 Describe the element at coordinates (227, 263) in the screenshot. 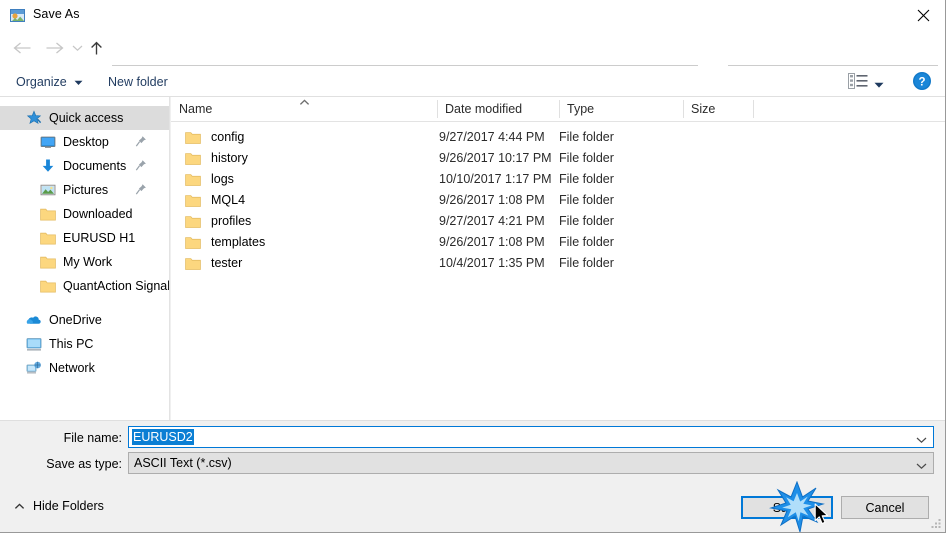

I see `file-name: tester` at that location.